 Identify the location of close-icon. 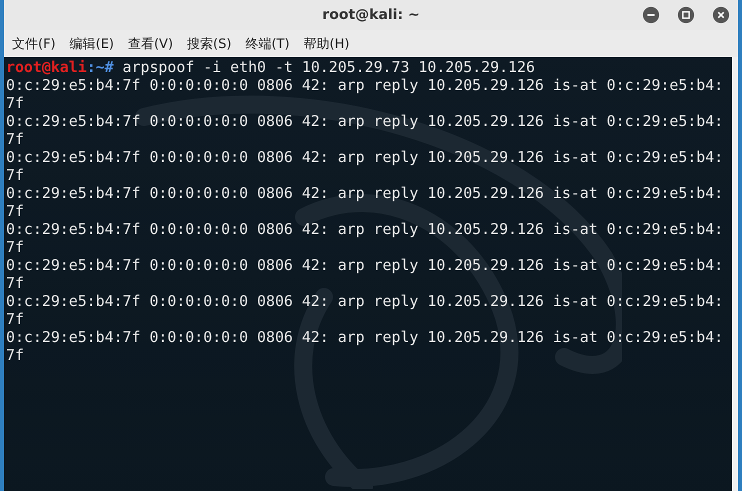
(721, 15).